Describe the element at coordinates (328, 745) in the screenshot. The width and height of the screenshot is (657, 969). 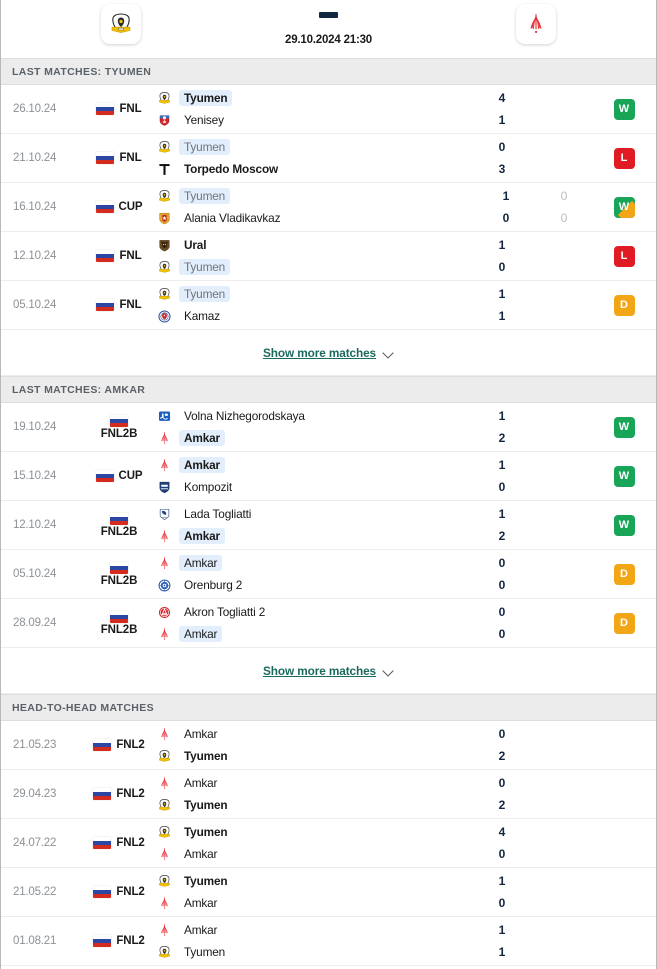
I see `table-row: 21.05.23 FNL2 Amkar Tyumen 0 2` at that location.